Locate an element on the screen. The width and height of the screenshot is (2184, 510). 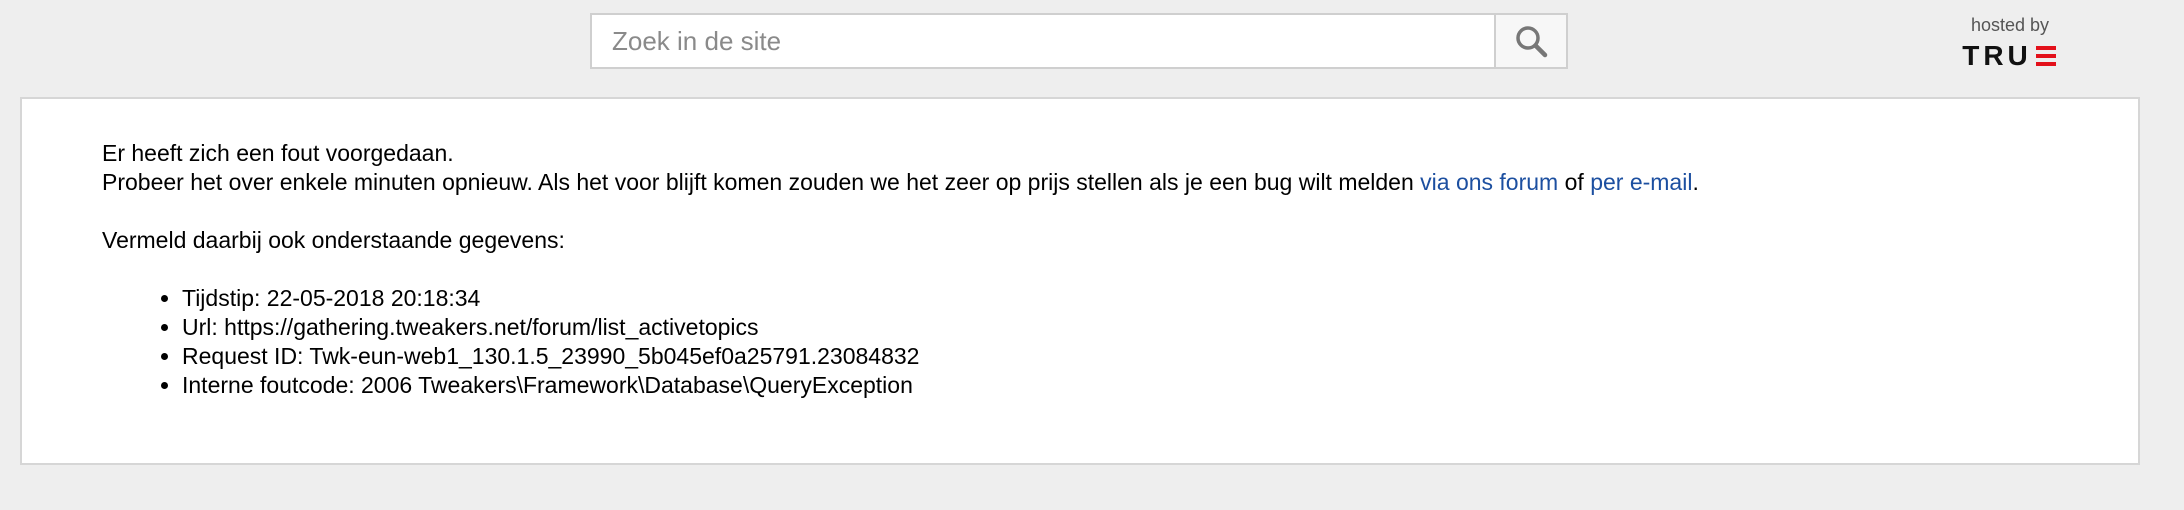
forum-link: via ons forum is located at coordinates (1489, 182).